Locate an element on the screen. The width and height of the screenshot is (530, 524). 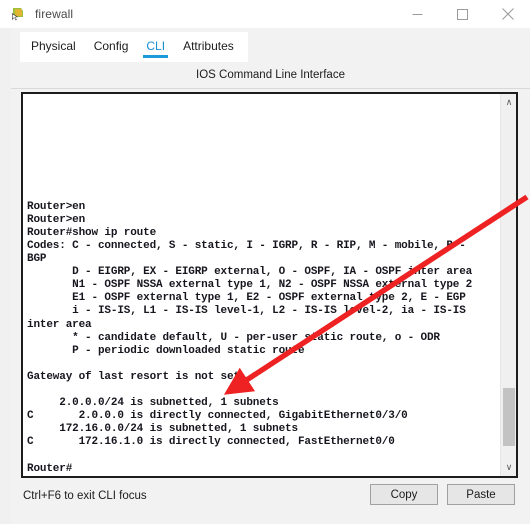
terminal-scrollbar: ∧ ∨ is located at coordinates (508, 285).